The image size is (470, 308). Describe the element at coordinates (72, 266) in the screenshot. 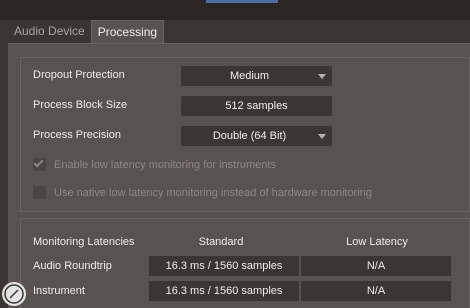

I see `latency-row-label: Audio Roundtrip` at that location.